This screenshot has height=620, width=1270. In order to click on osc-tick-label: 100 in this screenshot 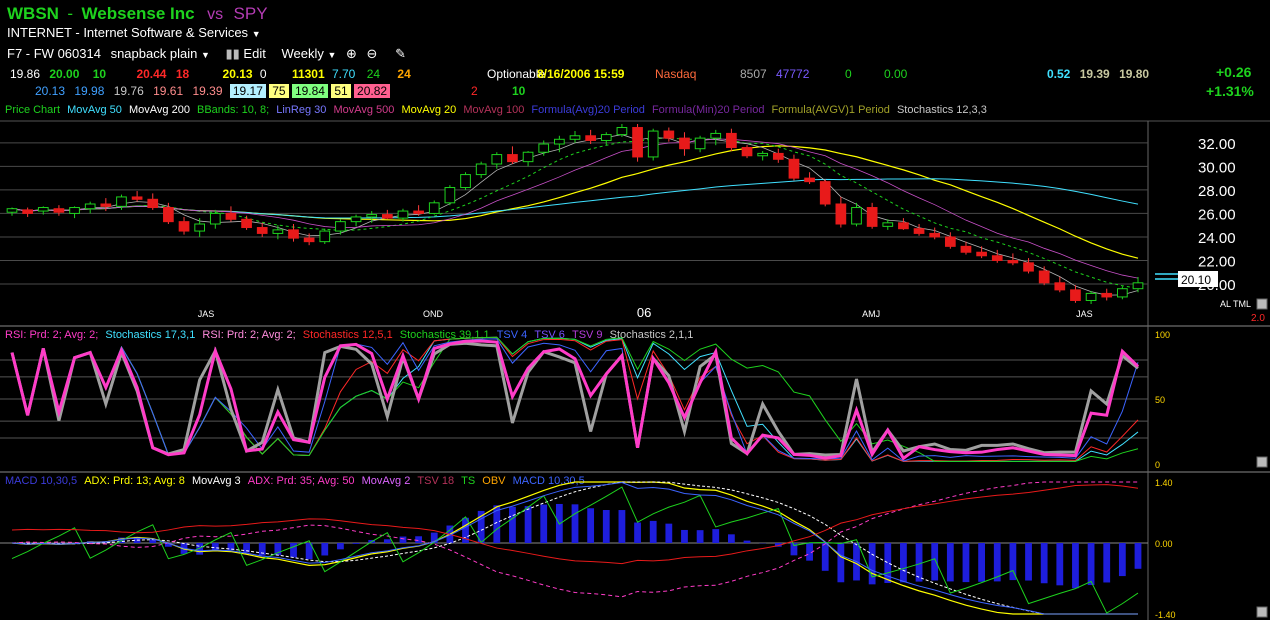, I will do `click(1162, 335)`.